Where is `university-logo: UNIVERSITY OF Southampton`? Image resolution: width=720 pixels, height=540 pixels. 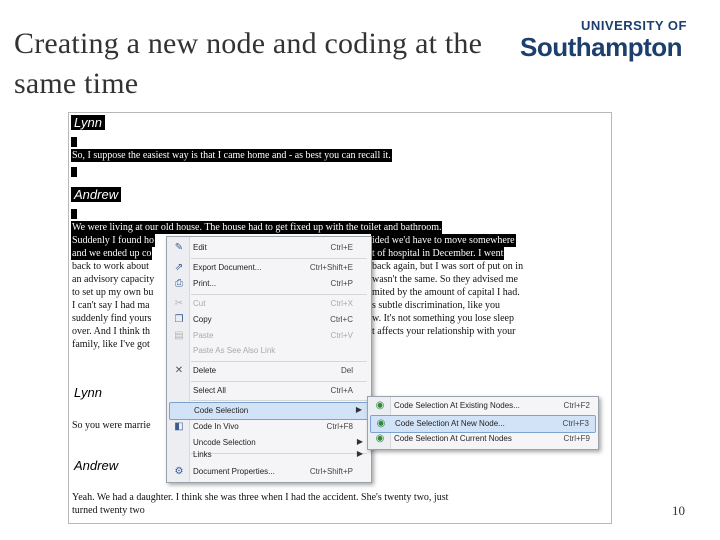
university-logo: UNIVERSITY OF Southampton is located at coordinates (607, 38).